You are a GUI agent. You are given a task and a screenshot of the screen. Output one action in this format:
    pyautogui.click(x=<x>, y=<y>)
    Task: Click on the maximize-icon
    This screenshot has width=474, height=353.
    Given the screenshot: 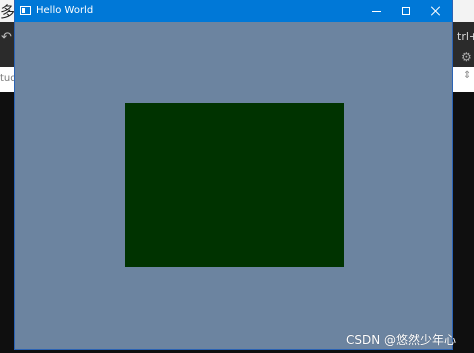 What is the action you would take?
    pyautogui.click(x=406, y=11)
    